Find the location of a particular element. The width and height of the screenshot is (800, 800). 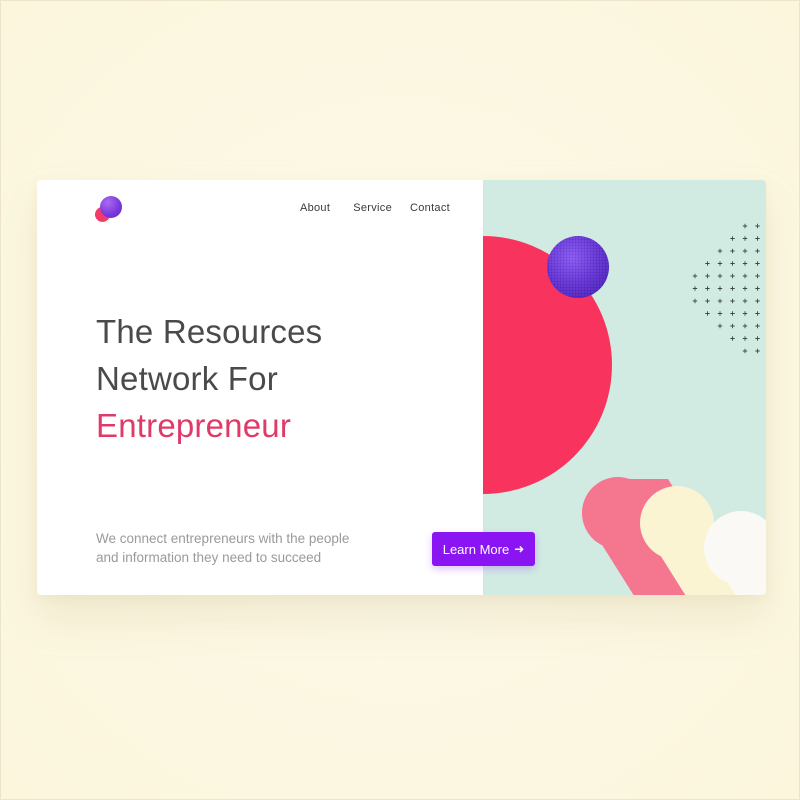

brand-logo is located at coordinates (110, 211).